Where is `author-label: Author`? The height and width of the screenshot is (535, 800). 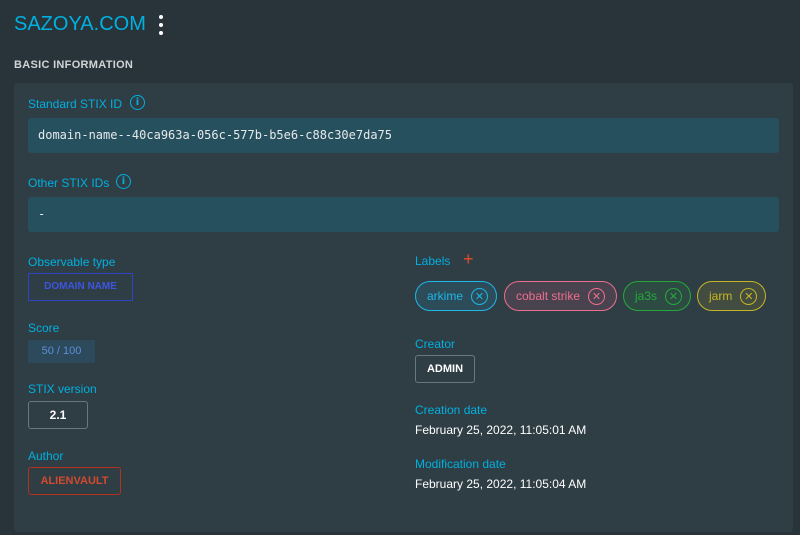 author-label: Author is located at coordinates (46, 456).